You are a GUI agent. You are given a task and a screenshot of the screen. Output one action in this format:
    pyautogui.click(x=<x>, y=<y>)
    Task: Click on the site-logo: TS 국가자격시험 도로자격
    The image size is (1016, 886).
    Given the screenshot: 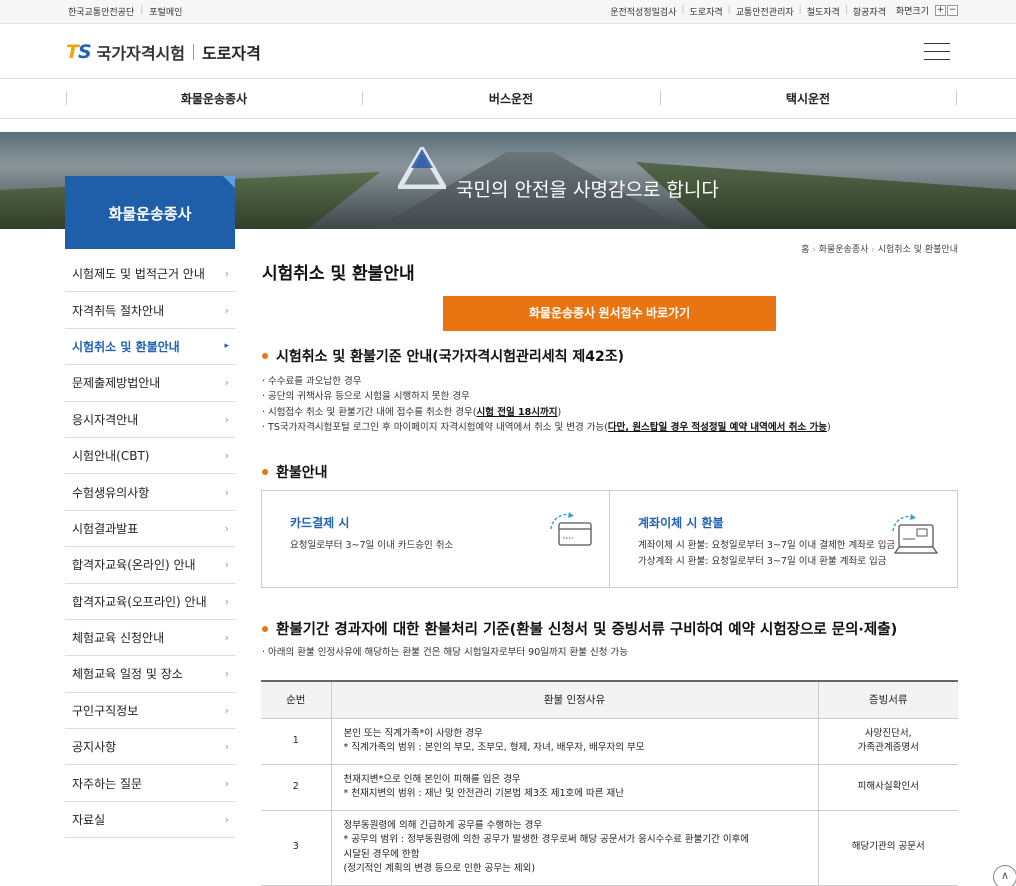 What is the action you would take?
    pyautogui.click(x=163, y=52)
    